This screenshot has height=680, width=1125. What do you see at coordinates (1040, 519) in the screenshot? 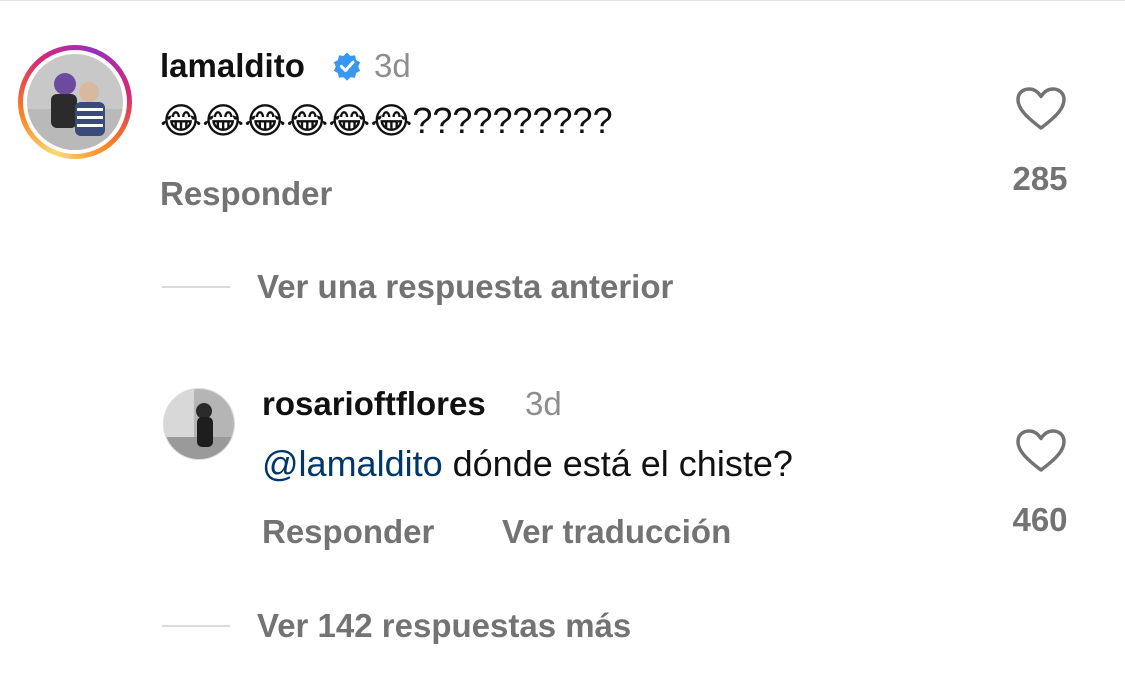
I see `like-count: 460` at bounding box center [1040, 519].